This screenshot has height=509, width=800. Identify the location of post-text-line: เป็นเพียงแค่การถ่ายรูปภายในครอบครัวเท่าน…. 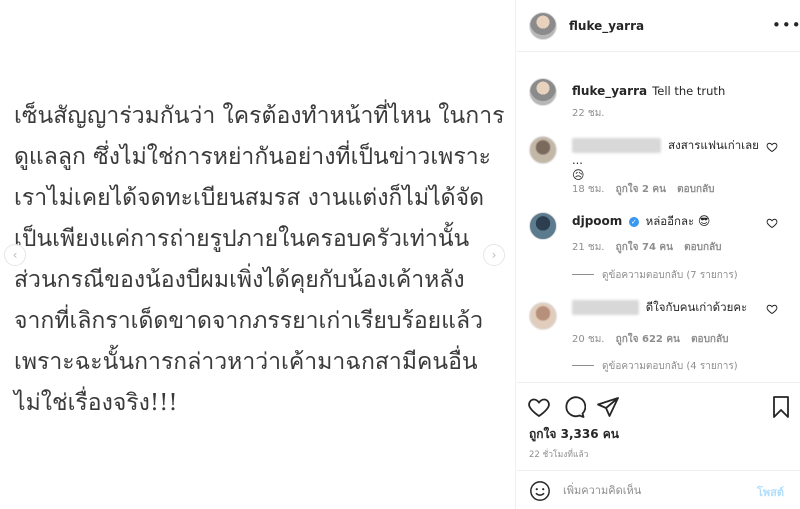
(242, 239).